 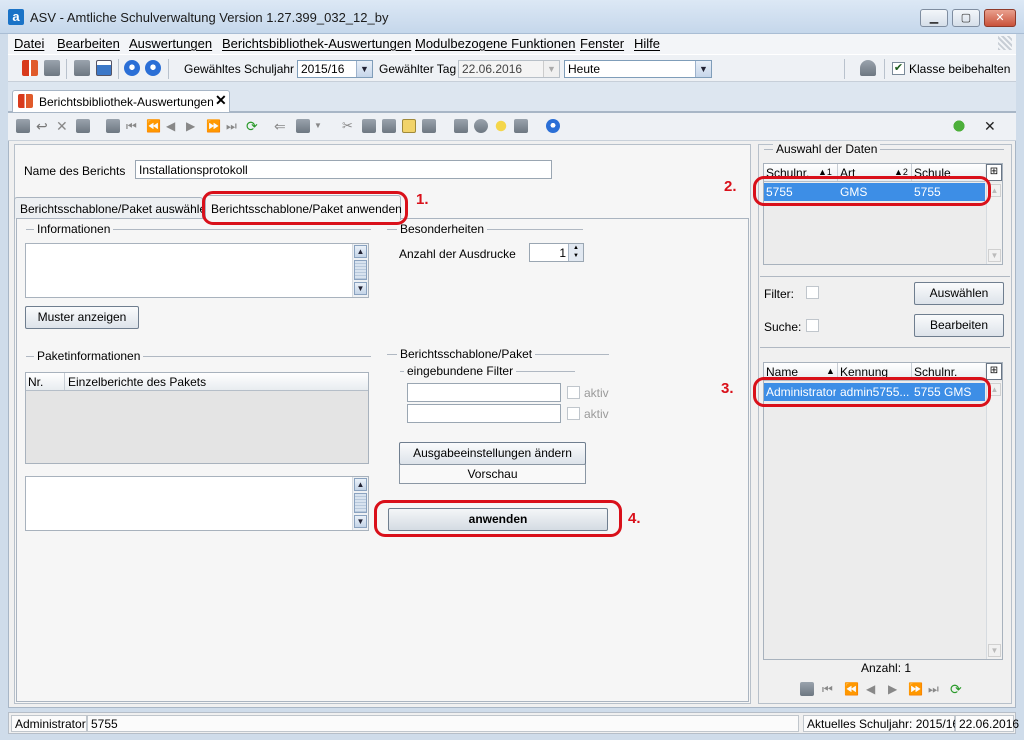 What do you see at coordinates (121, 101) in the screenshot?
I see `tab-berichtsbibliothek: Berichtsbibliothek-Auswertungen ✕` at bounding box center [121, 101].